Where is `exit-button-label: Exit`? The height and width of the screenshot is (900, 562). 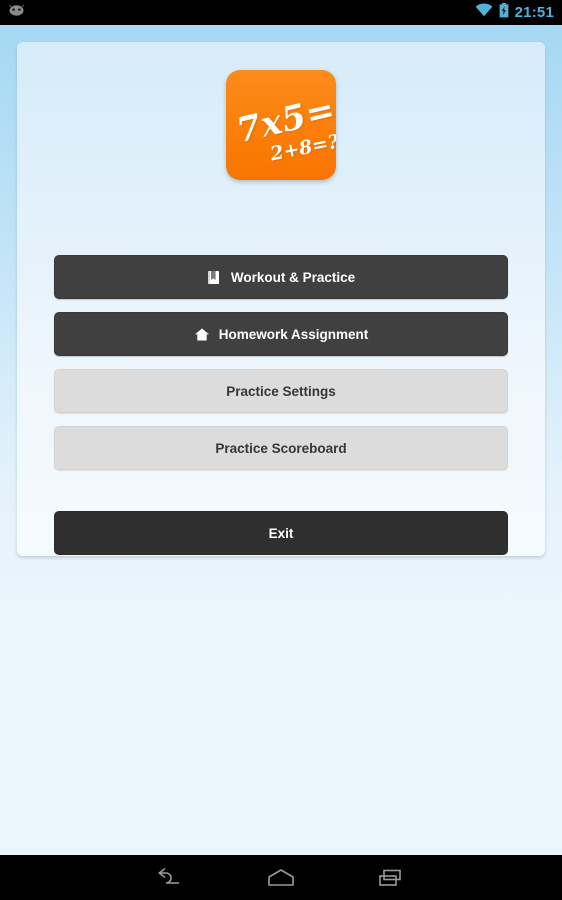
exit-button-label: Exit is located at coordinates (281, 533).